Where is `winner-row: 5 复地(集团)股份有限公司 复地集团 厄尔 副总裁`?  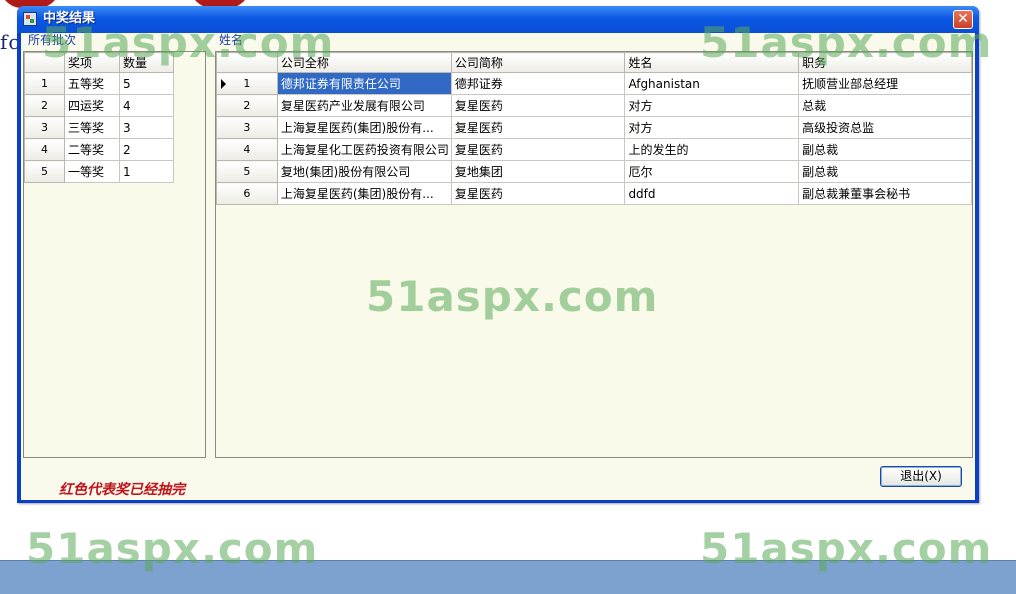
winner-row: 5 复地(集团)股份有限公司 复地集团 厄尔 副总裁 is located at coordinates (594, 171).